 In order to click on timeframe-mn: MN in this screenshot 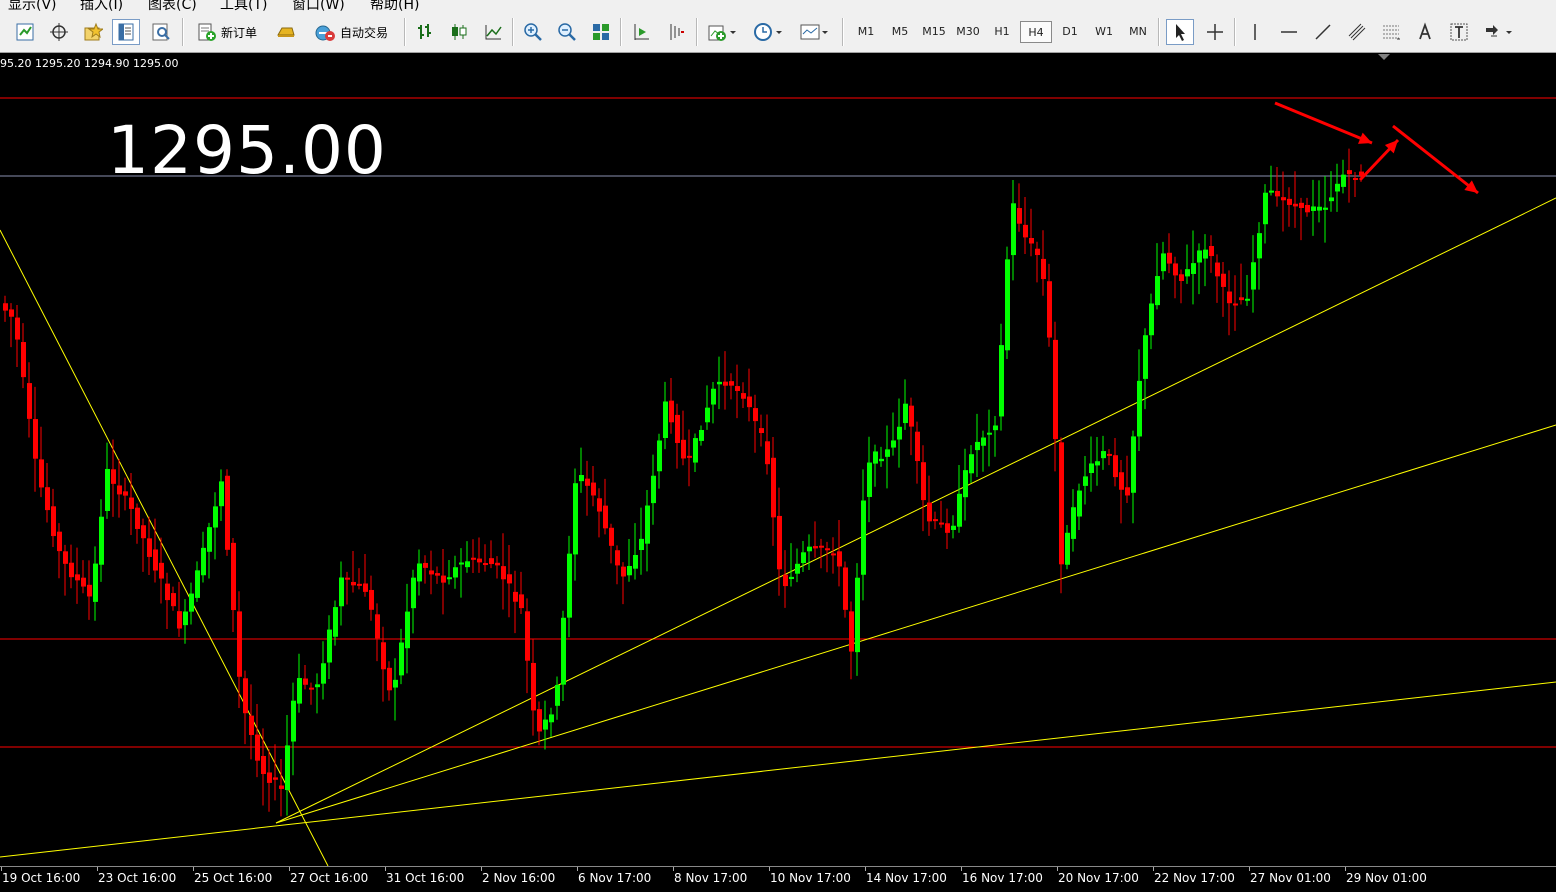, I will do `click(1138, 32)`.